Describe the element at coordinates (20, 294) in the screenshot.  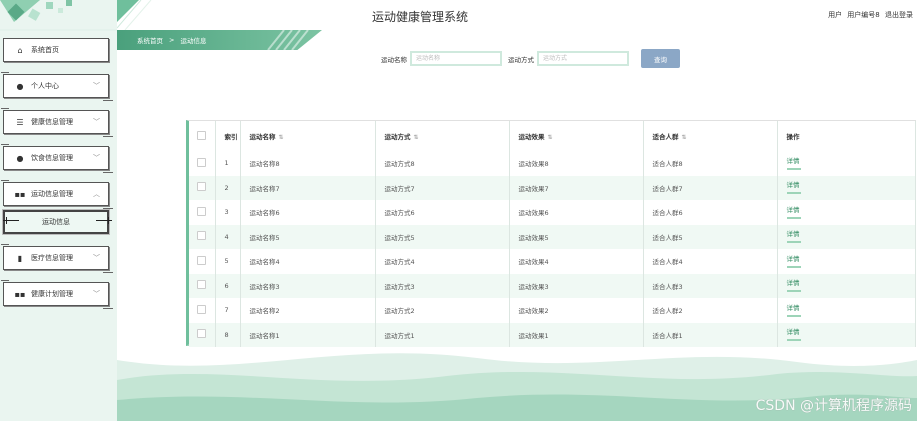
I see `grid-icon: ▪▪` at that location.